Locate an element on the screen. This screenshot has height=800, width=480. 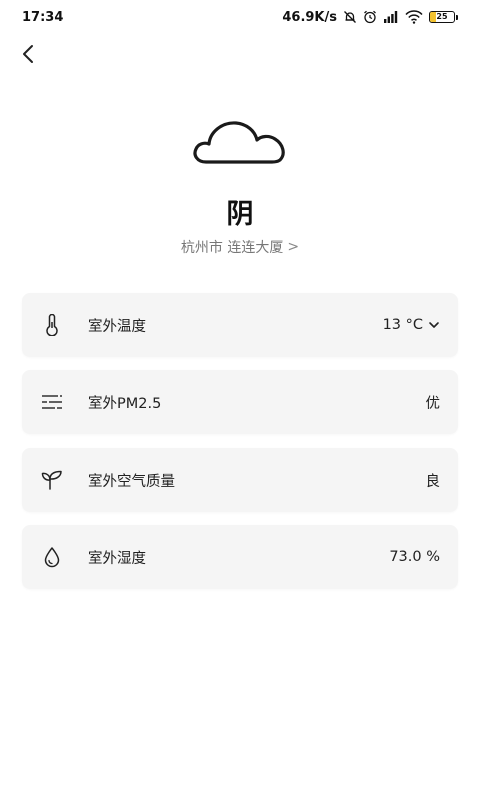
card-value: 良 is located at coordinates (433, 481).